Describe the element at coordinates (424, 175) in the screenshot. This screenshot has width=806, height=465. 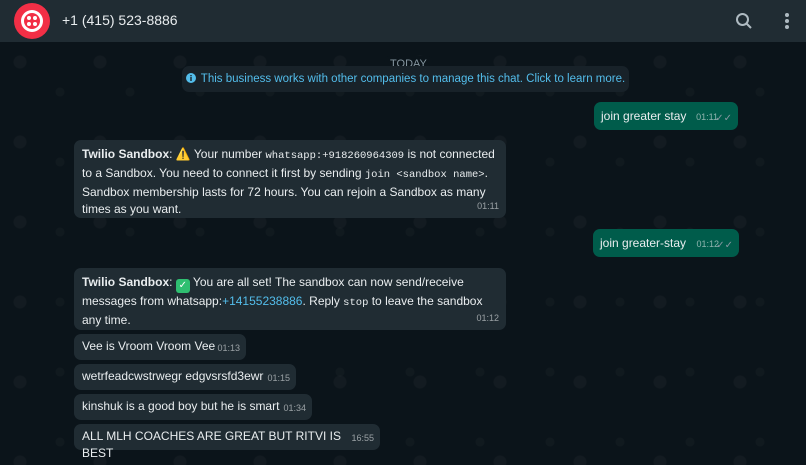
I see `message-code: join <sandbox name>` at that location.